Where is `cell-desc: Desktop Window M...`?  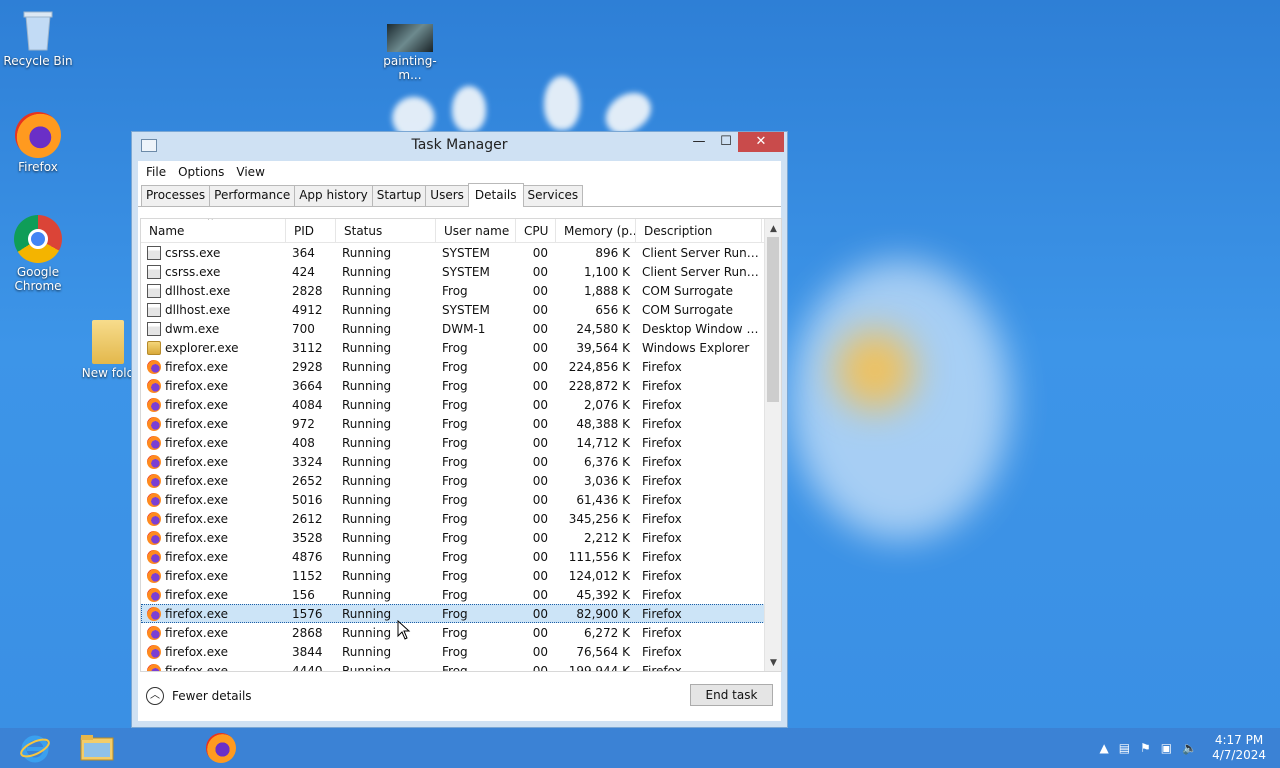
cell-desc: Desktop Window M... is located at coordinates (702, 328).